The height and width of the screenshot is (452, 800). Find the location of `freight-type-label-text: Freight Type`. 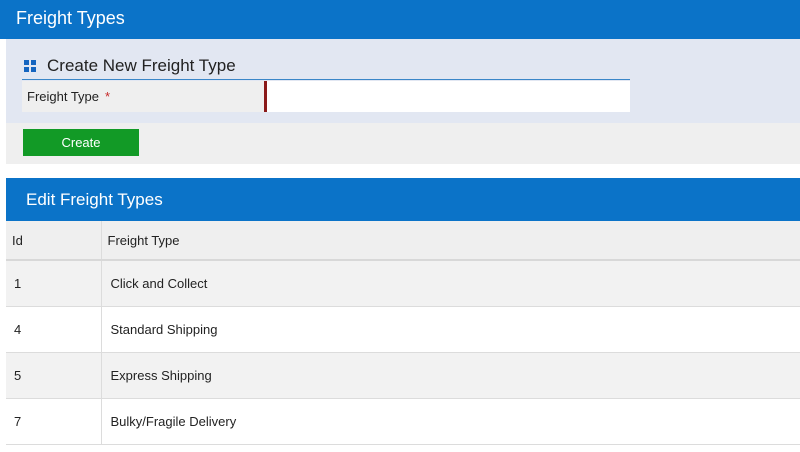

freight-type-label-text: Freight Type is located at coordinates (63, 96).